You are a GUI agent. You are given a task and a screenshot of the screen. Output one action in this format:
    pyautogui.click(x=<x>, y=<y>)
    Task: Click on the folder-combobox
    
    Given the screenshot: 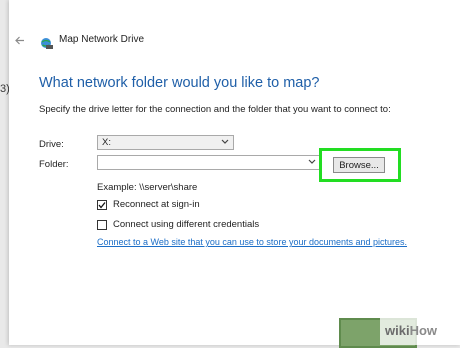 What is the action you would take?
    pyautogui.click(x=209, y=162)
    